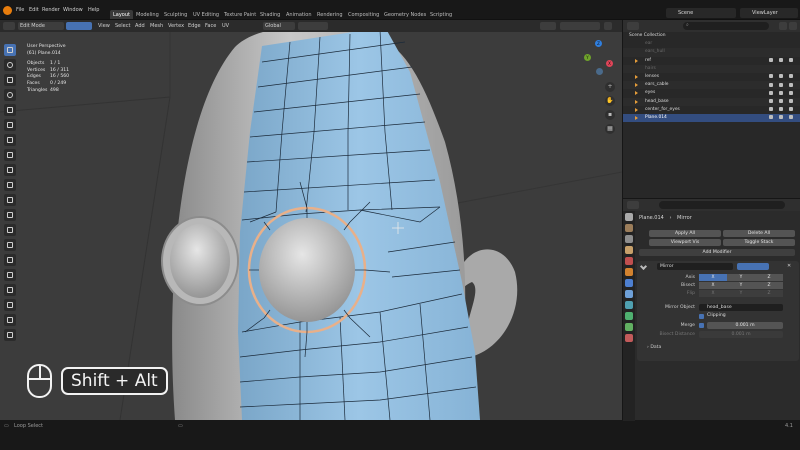  Describe the element at coordinates (598, 43) in the screenshot. I see `gizmo-z-axis: Z` at that location.